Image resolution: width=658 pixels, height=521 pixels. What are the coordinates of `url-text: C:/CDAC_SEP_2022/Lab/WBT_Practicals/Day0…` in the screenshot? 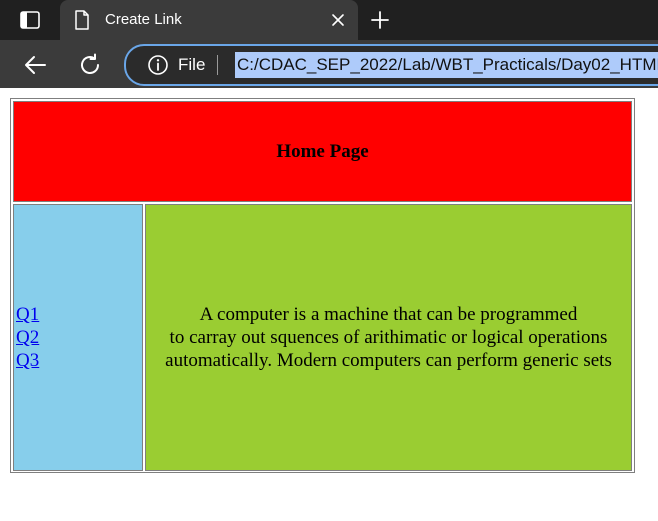 It's located at (446, 65).